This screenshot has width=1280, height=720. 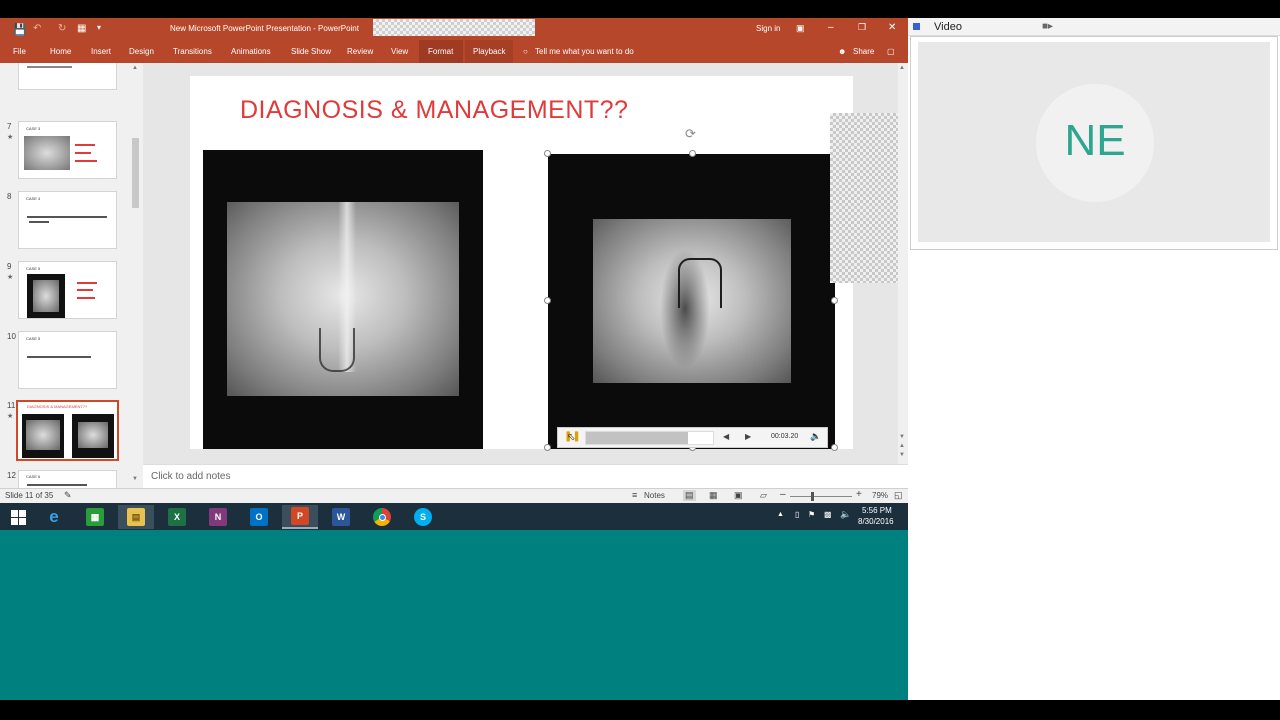 I want to click on store-icon: ▦, so click(x=95, y=517).